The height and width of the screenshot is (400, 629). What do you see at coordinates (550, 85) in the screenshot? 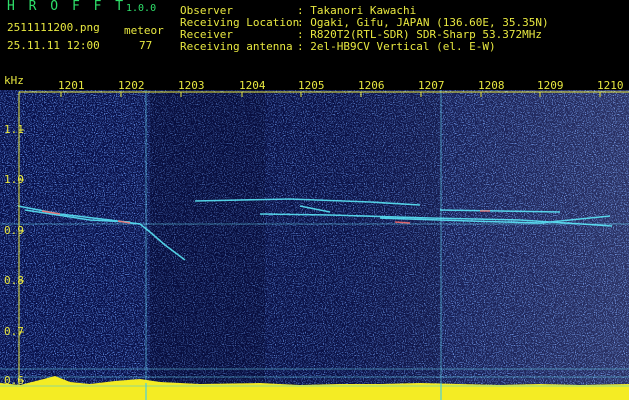
I see `time-tick-label: 1209` at bounding box center [550, 85].